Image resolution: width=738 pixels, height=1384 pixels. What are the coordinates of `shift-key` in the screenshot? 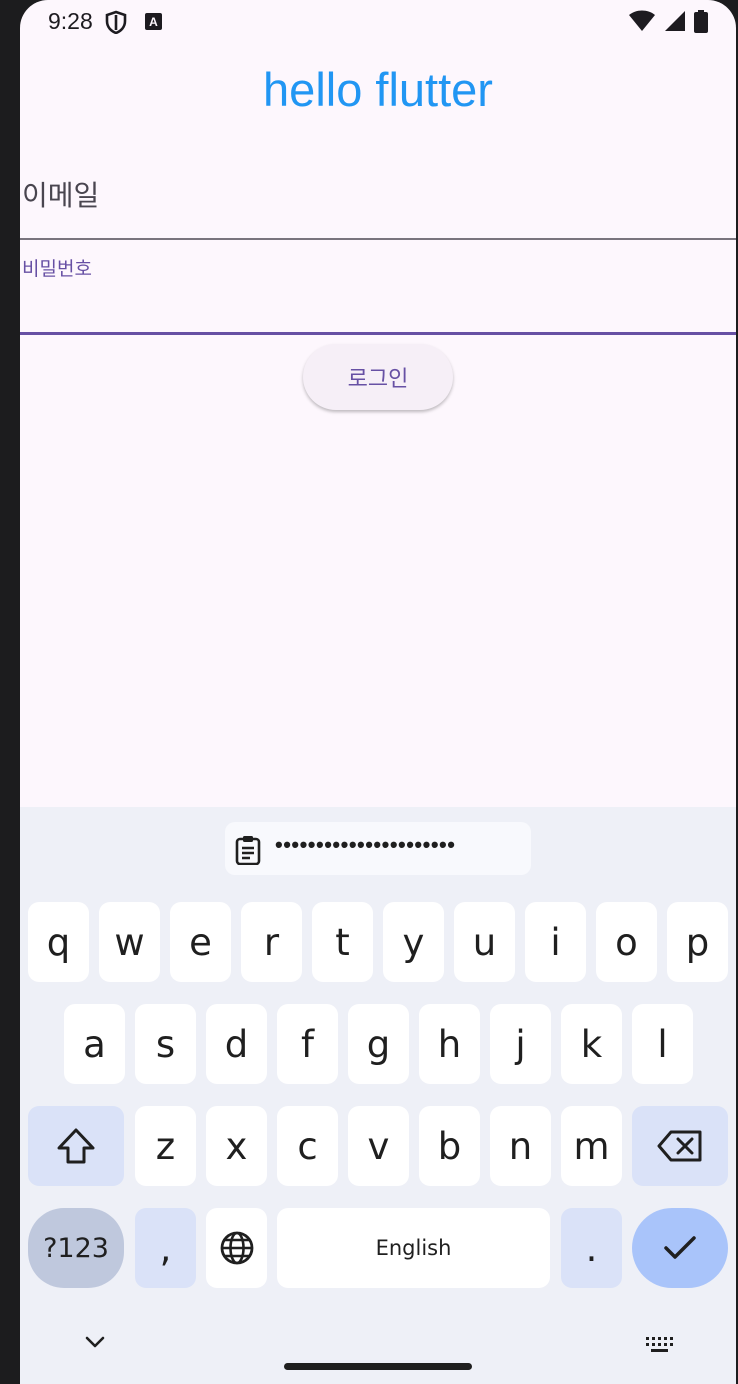 It's located at (76, 1146).